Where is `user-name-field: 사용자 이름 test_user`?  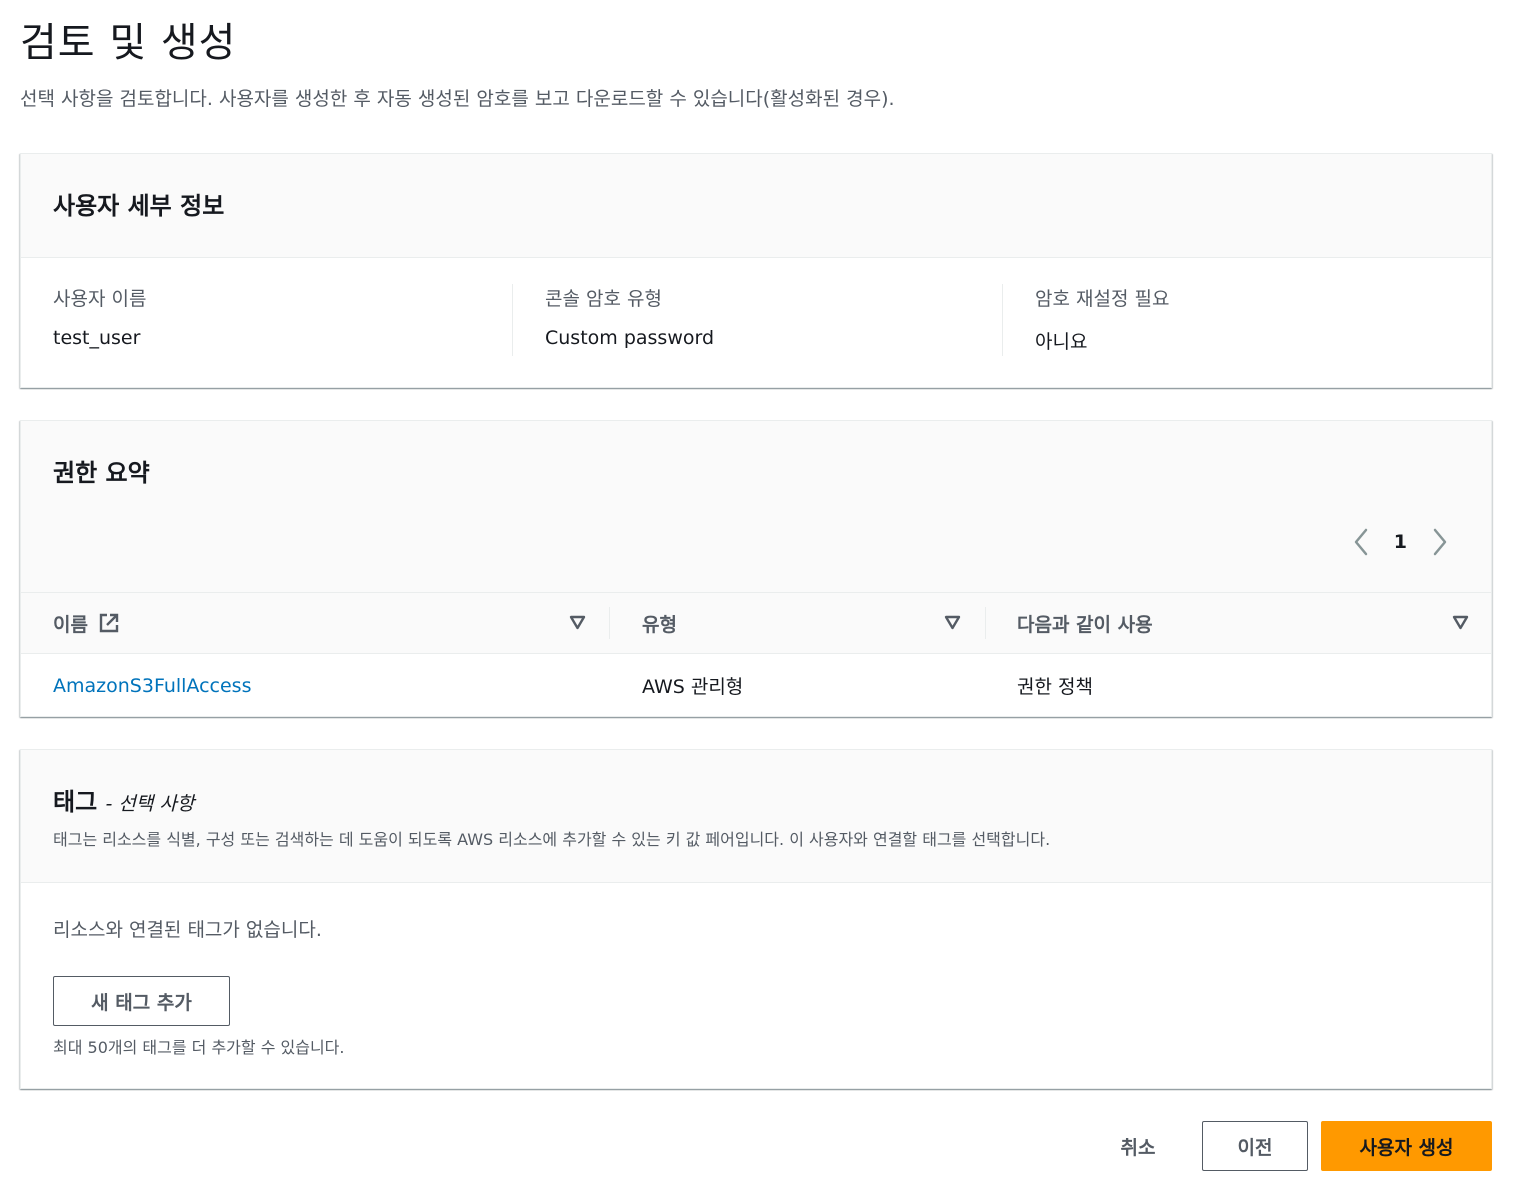
user-name-field: 사용자 이름 test_user is located at coordinates (283, 320).